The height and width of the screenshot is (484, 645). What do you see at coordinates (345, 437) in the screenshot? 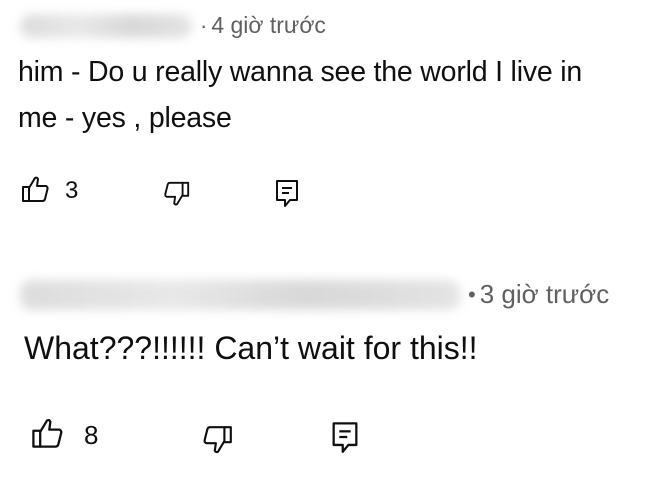
I see `reply-icon` at bounding box center [345, 437].